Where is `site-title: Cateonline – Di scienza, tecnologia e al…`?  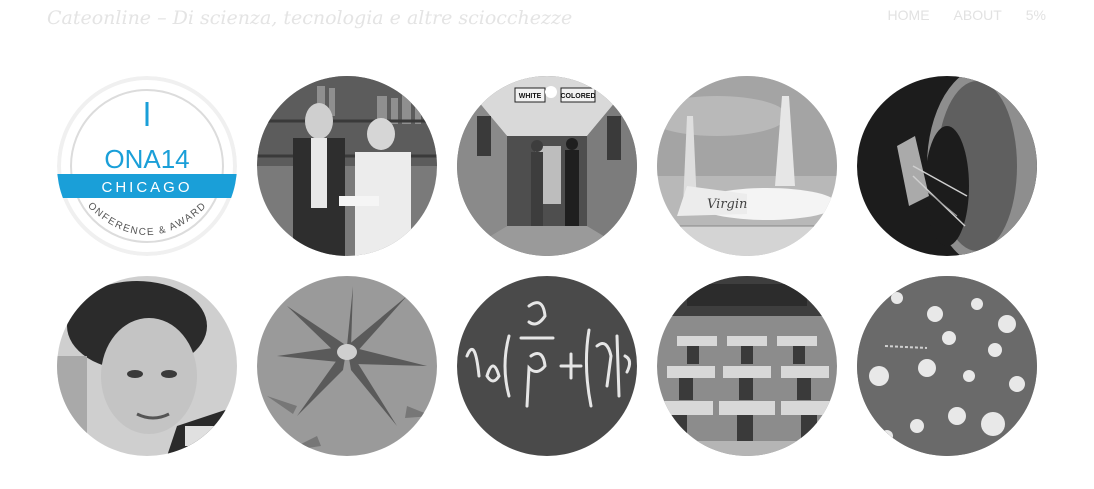 site-title: Cateonline – Di scienza, tecnologia e al… is located at coordinates (309, 18).